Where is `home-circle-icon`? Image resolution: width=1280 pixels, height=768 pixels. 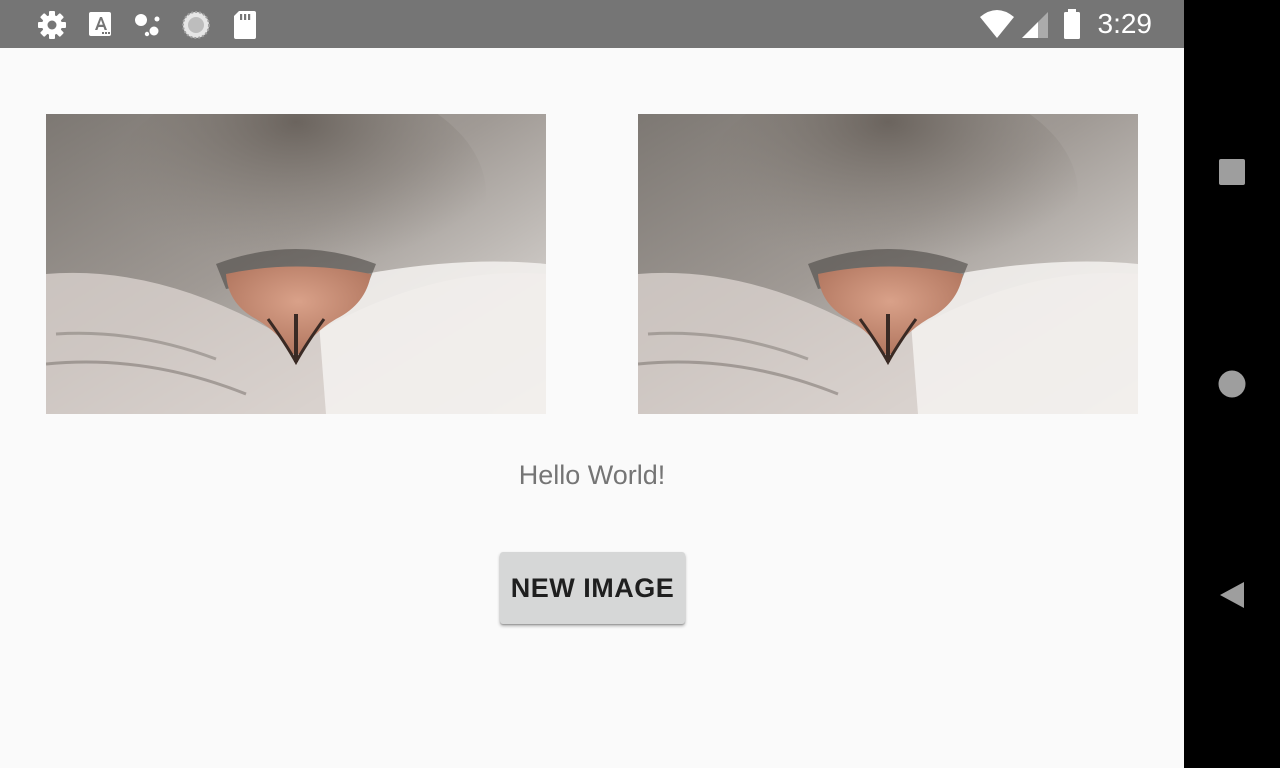
home-circle-icon is located at coordinates (1232, 384).